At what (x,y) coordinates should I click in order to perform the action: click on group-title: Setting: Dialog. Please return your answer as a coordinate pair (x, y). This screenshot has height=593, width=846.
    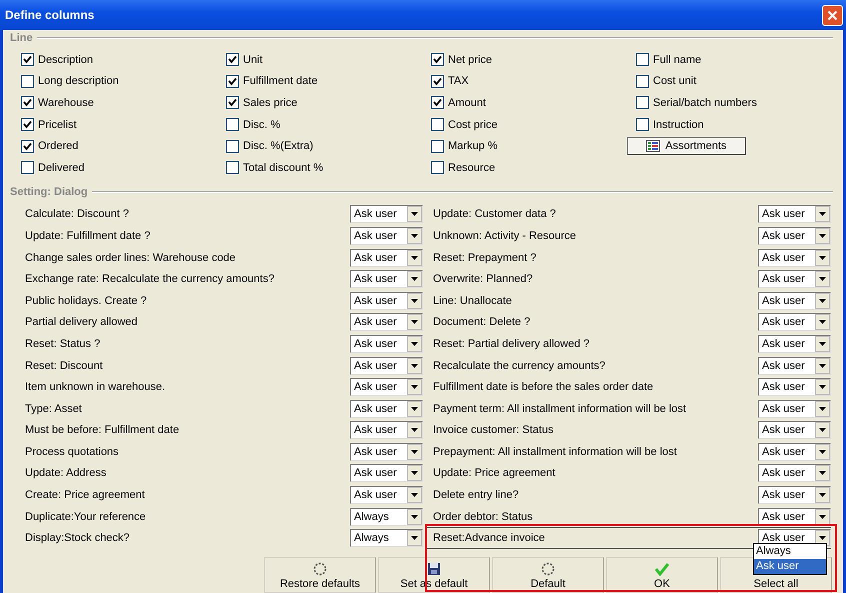
    Looking at the image, I should click on (49, 192).